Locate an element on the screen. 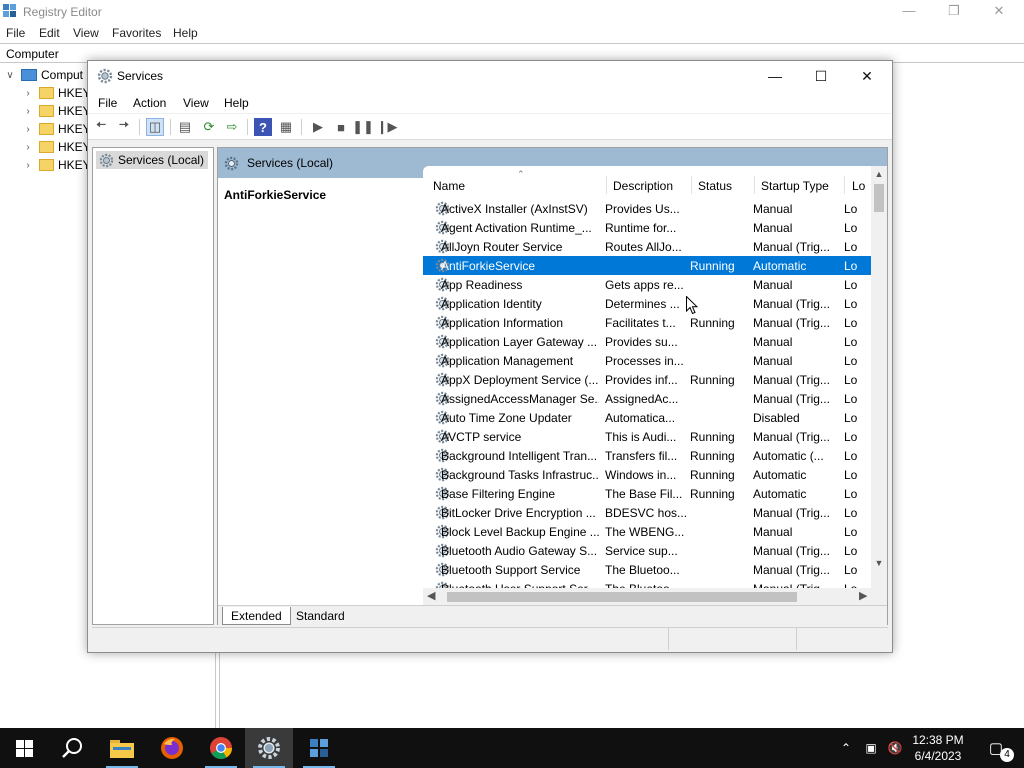  forward-arrow-icon: 🠦 is located at coordinates (124, 126).